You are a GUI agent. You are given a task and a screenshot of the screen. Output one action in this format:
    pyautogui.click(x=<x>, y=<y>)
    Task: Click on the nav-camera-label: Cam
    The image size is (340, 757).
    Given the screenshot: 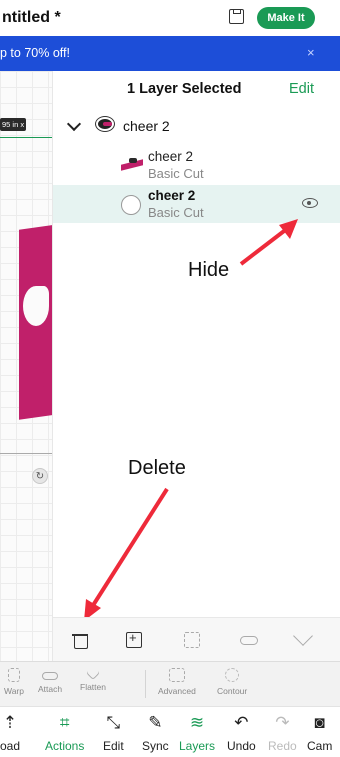 What is the action you would take?
    pyautogui.click(x=320, y=746)
    